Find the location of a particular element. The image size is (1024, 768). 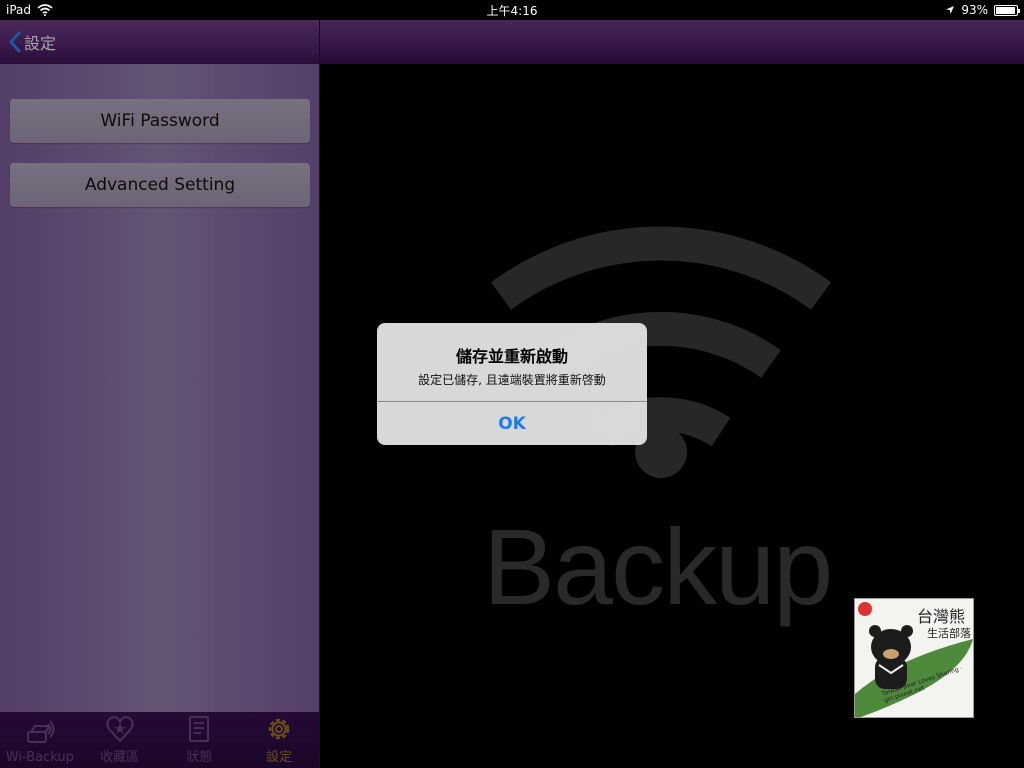

location-arrow-icon is located at coordinates (950, 10).